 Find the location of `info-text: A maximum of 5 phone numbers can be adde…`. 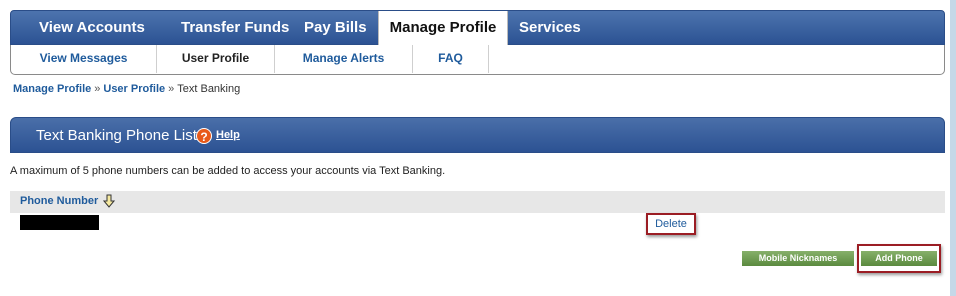

info-text: A maximum of 5 phone numbers can be adde… is located at coordinates (228, 171).